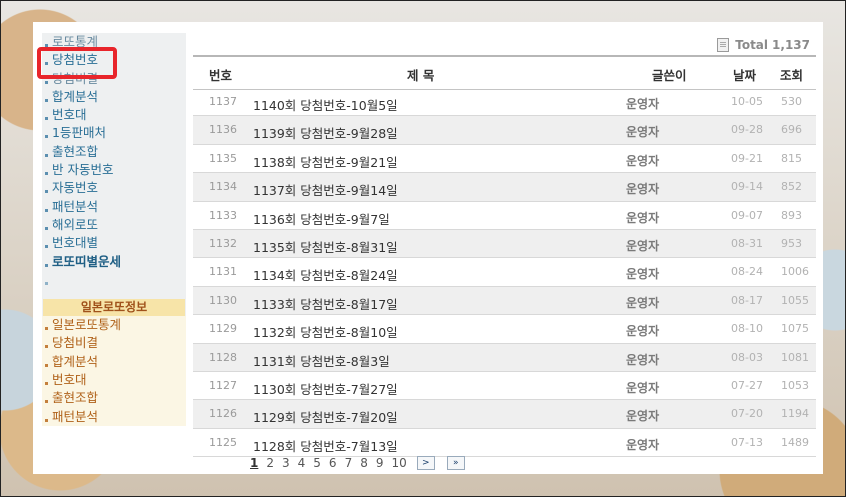 The width and height of the screenshot is (846, 497). Describe the element at coordinates (421, 75) in the screenshot. I see `header-title: 제 목` at that location.